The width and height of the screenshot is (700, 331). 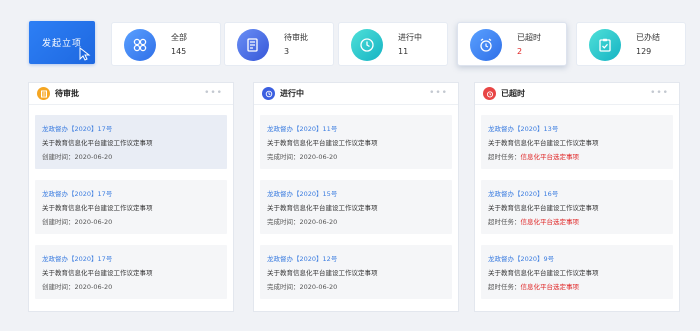 What do you see at coordinates (85, 54) in the screenshot?
I see `pointer-cursor-icon` at bounding box center [85, 54].